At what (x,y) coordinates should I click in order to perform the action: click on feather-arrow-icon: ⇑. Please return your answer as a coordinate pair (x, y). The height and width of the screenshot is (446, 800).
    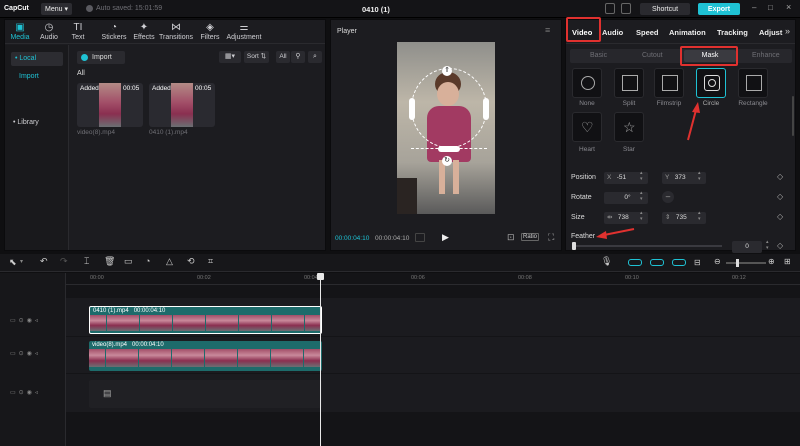
    Looking at the image, I should click on (447, 71).